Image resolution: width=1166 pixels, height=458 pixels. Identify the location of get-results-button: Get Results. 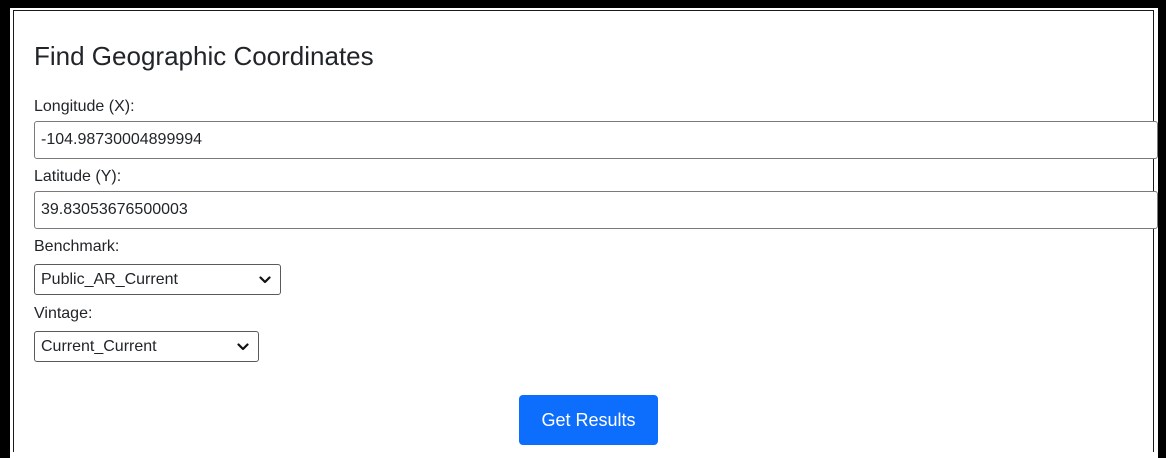
(588, 420).